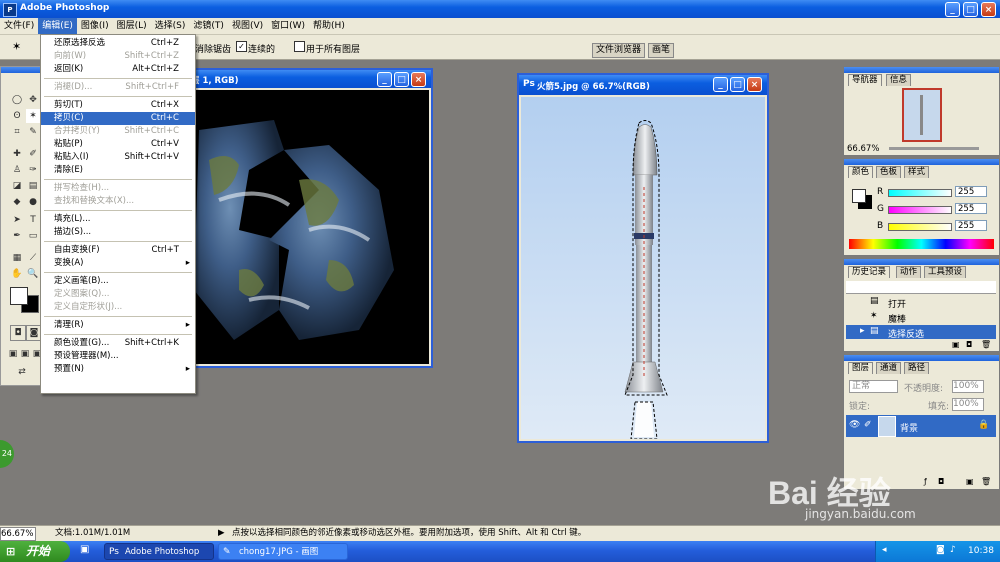  Describe the element at coordinates (418, 79) in the screenshot. I see `earth-close-button: ×` at that location.